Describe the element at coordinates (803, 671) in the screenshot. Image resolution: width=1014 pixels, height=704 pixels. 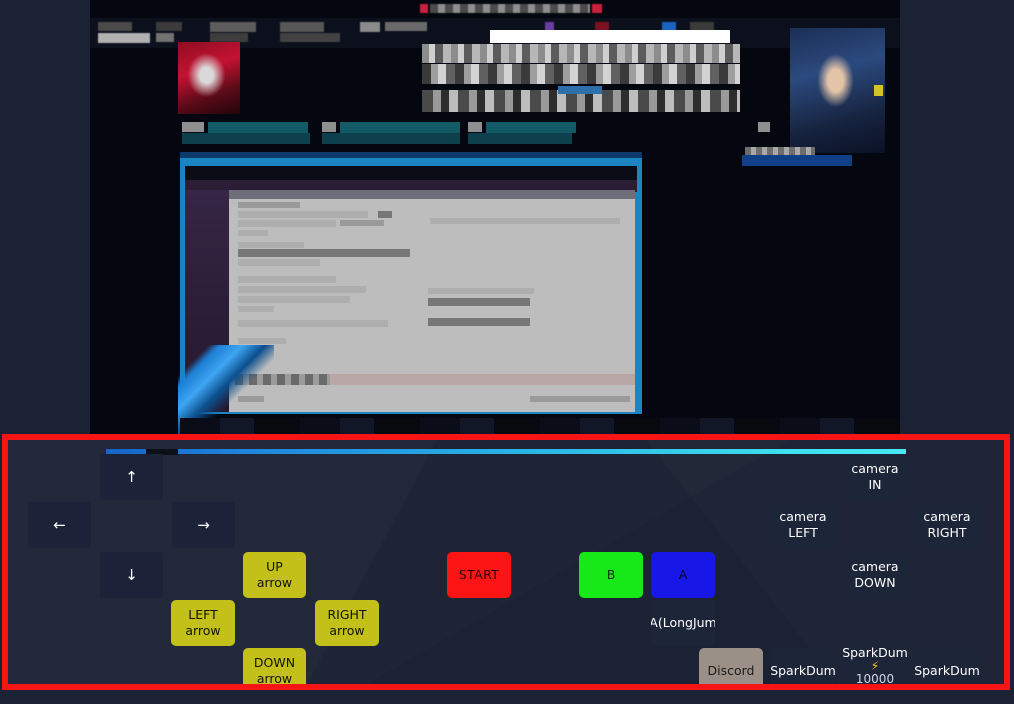
I see `sparkdump-1-label: SparkDum` at that location.